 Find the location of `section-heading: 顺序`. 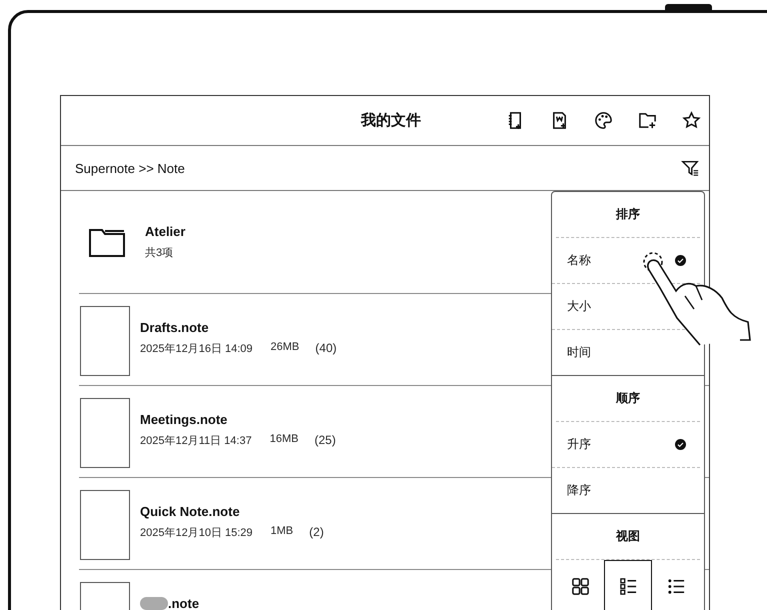

section-heading: 顺序 is located at coordinates (628, 398).